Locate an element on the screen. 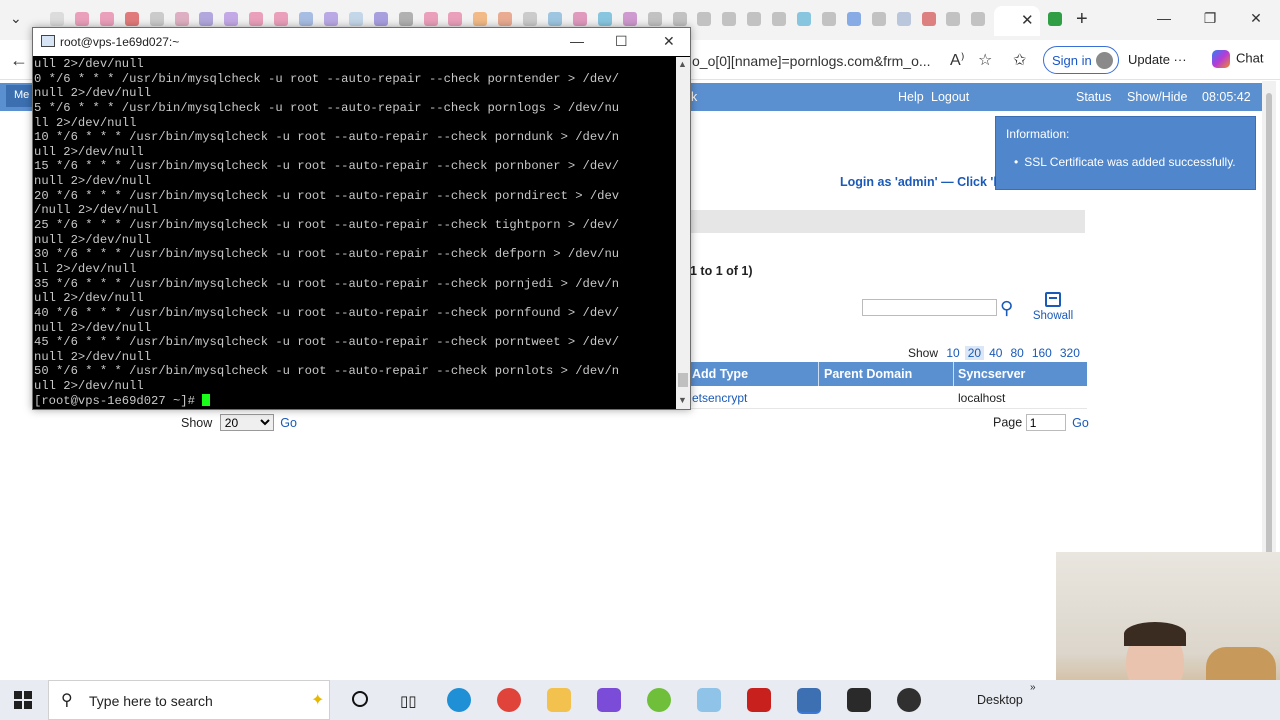 This screenshot has height=720, width=1280. rdp-icon is located at coordinates (809, 700).